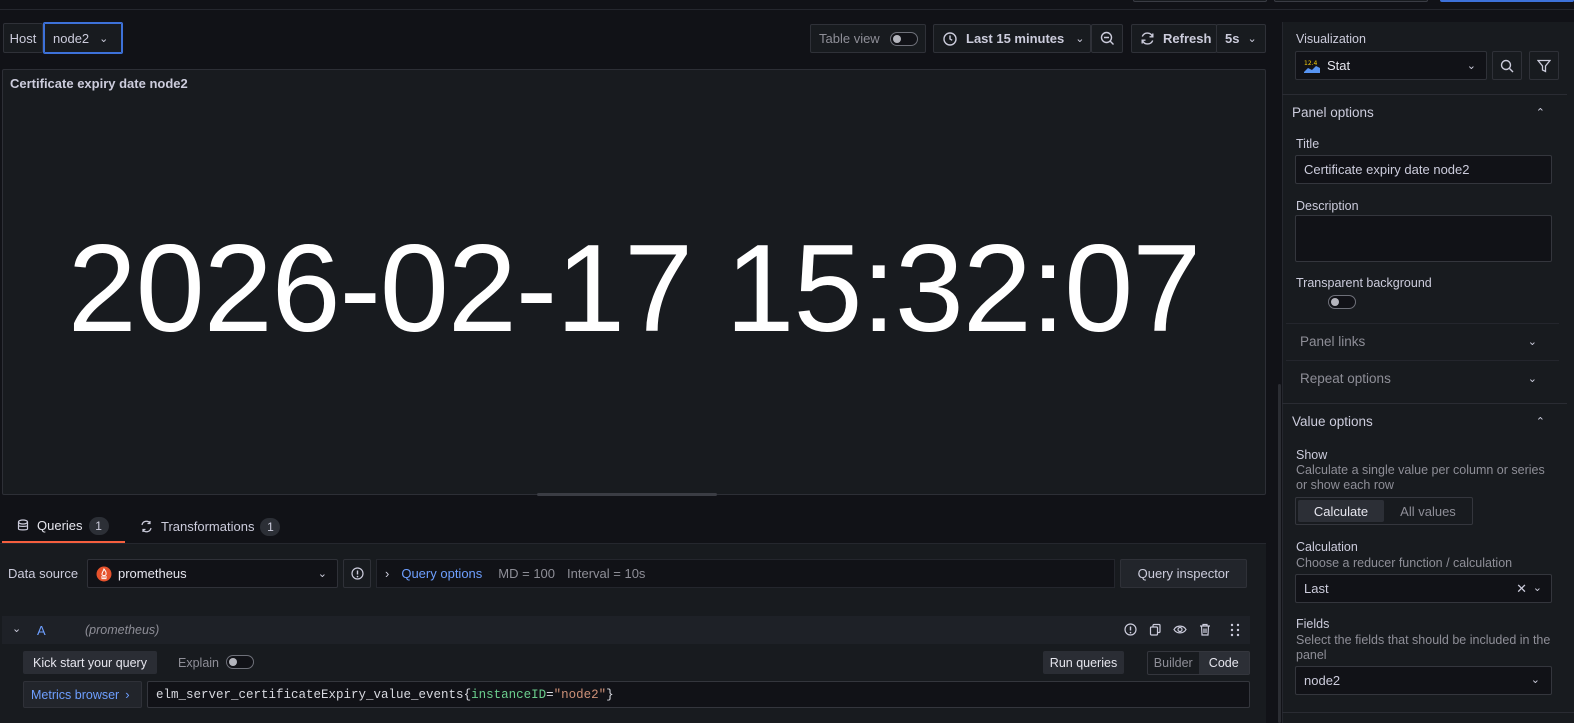 The height and width of the screenshot is (723, 1574). Describe the element at coordinates (1223, 663) in the screenshot. I see `code-mode-button: Code` at that location.